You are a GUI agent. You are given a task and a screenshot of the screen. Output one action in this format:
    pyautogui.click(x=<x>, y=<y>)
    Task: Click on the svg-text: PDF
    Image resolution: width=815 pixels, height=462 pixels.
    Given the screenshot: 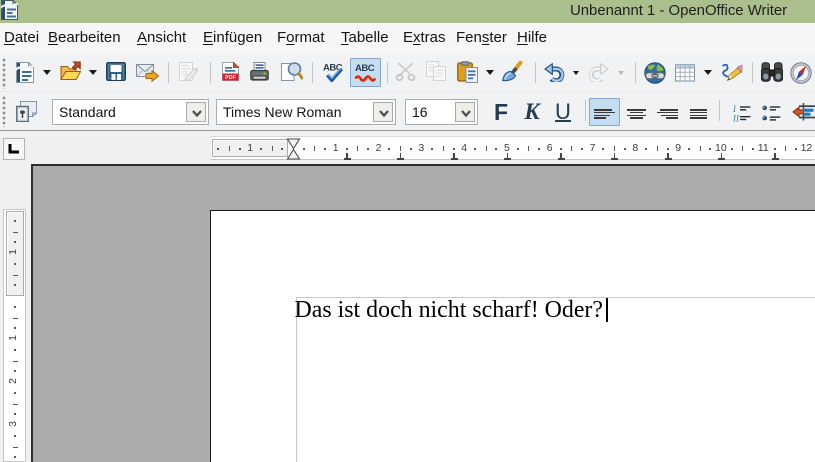 What is the action you would take?
    pyautogui.click(x=230, y=78)
    